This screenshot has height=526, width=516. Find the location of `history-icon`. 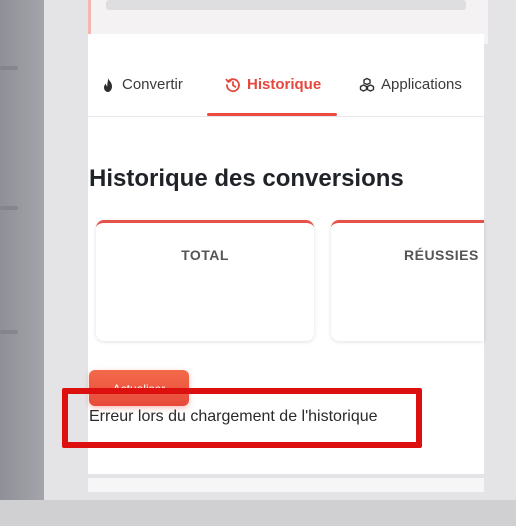

history-icon is located at coordinates (232, 85).